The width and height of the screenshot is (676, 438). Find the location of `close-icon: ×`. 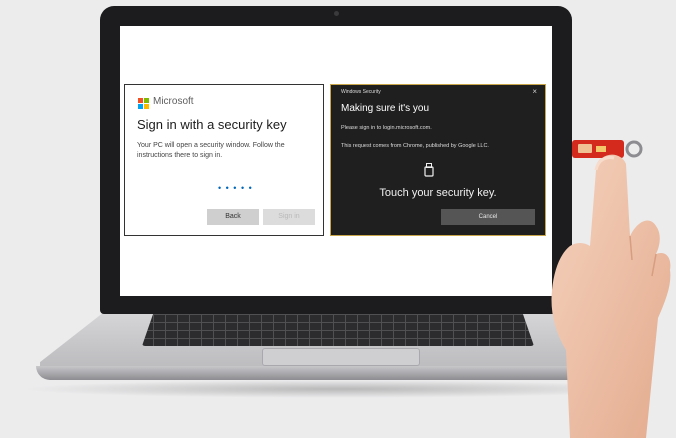

close-icon: × is located at coordinates (534, 91).